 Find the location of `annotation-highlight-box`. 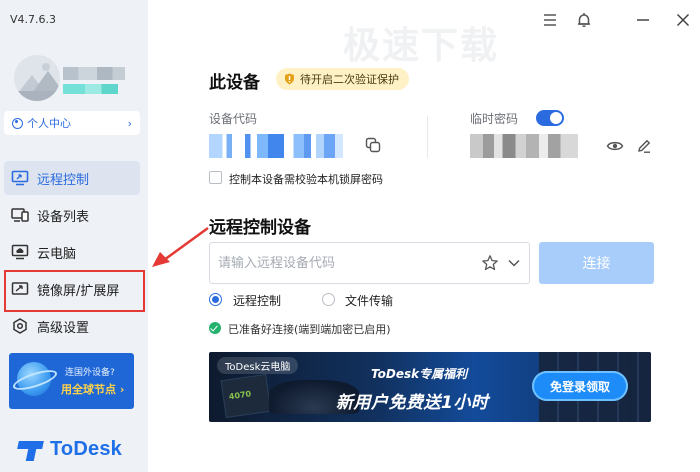

annotation-highlight-box is located at coordinates (74, 291).